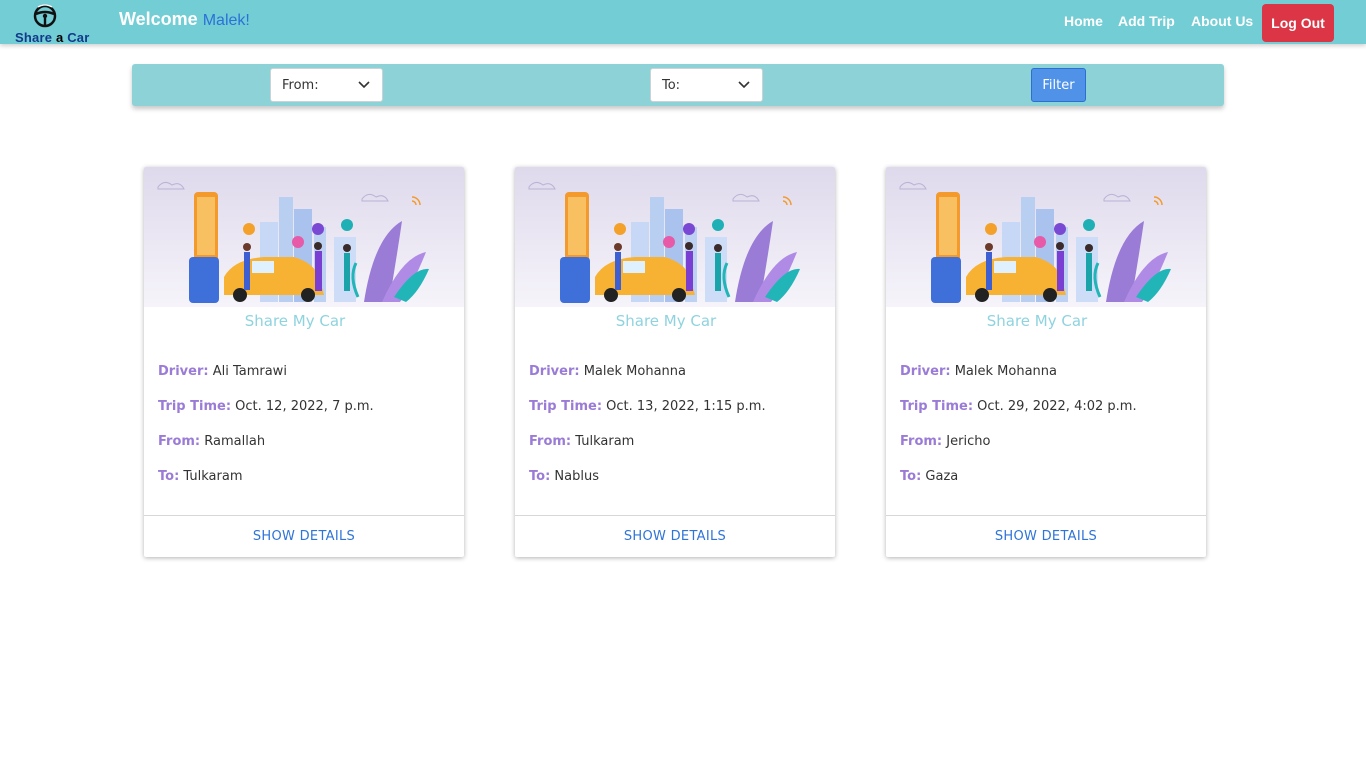 Image resolution: width=1366 pixels, height=768 pixels. I want to click on from-value: Jericho, so click(968, 441).